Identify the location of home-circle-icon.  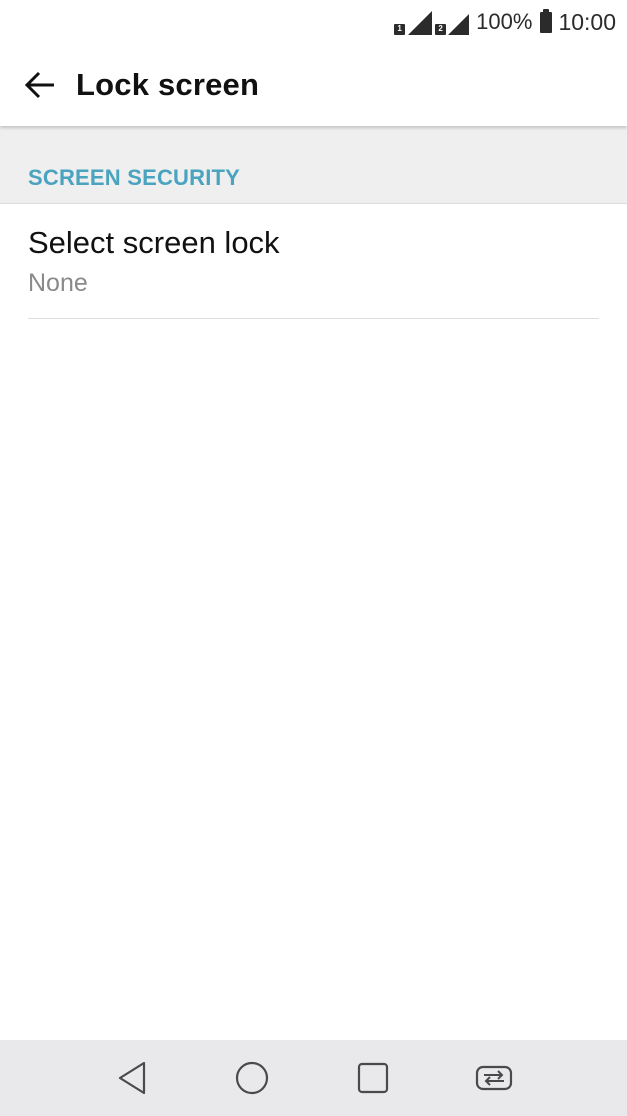
(252, 1078).